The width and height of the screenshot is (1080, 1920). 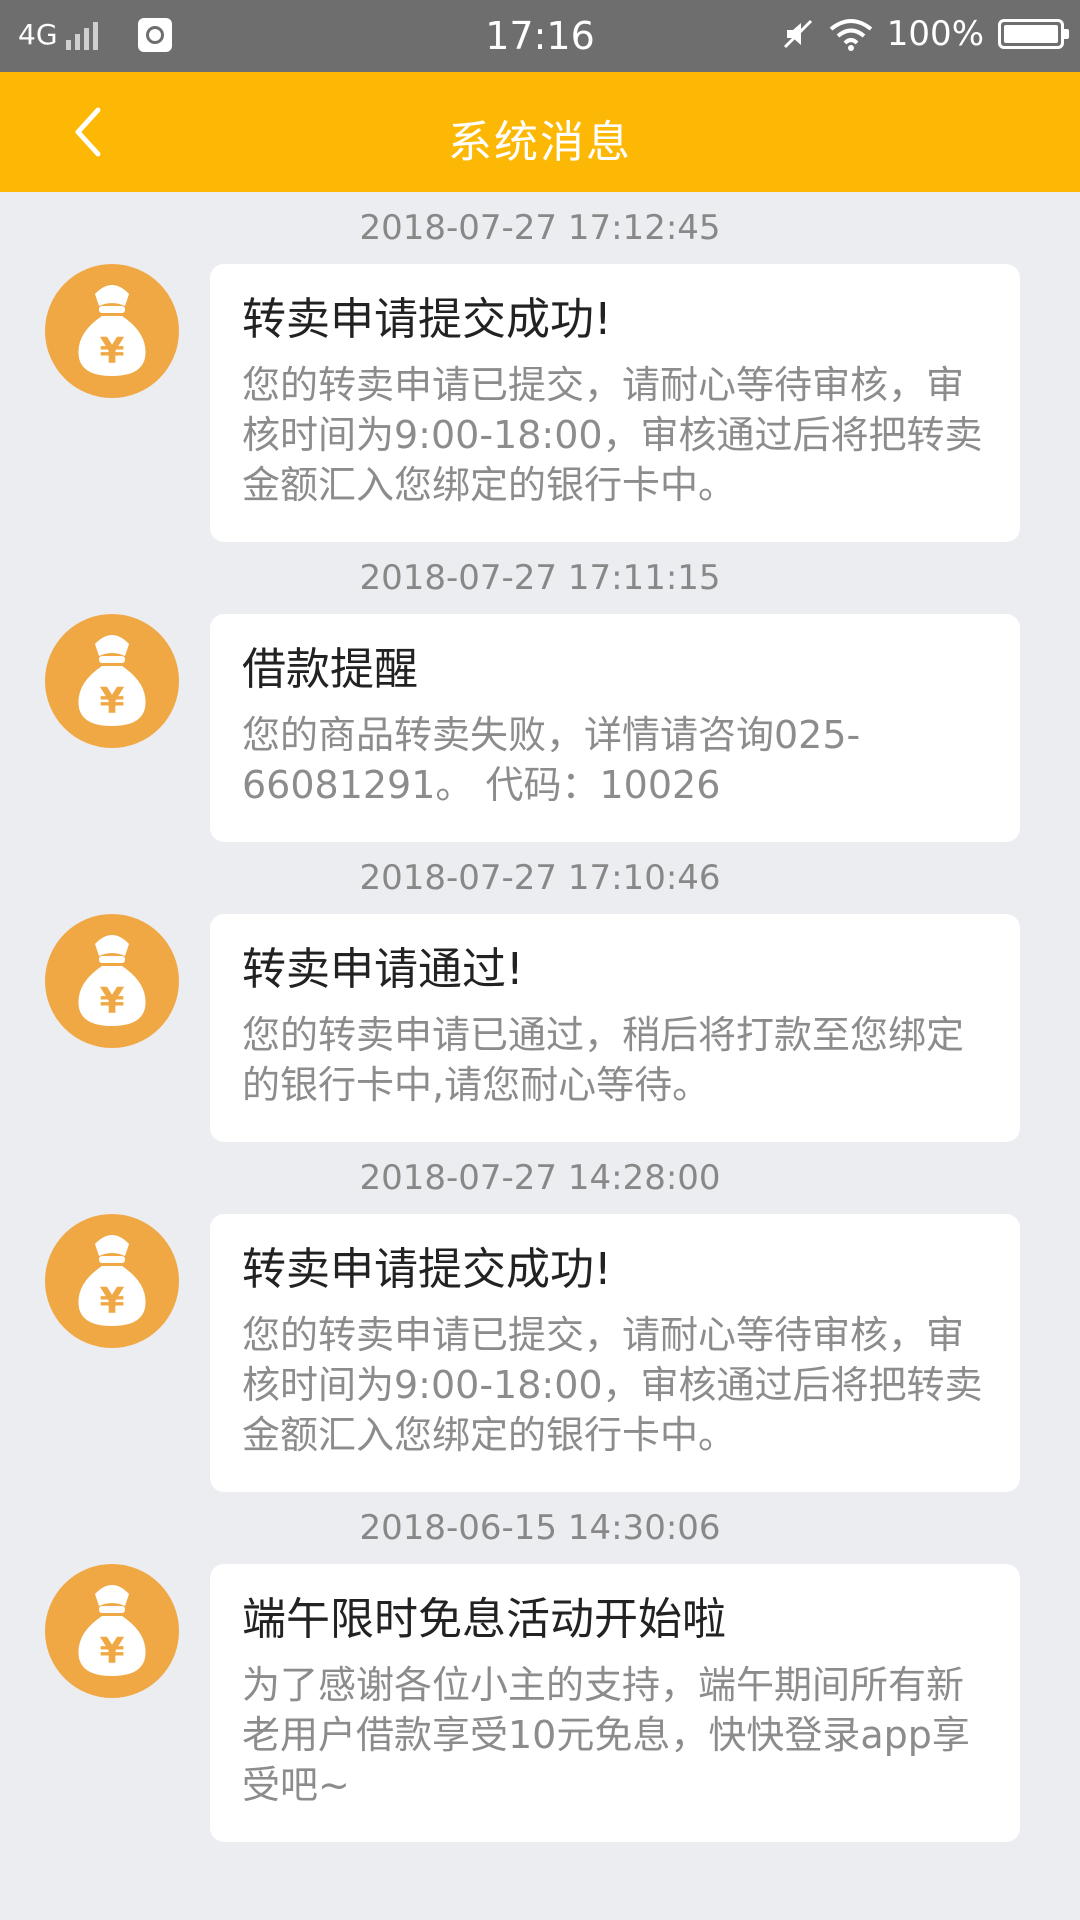 What do you see at coordinates (851, 35) in the screenshot?
I see `wifi-icon` at bounding box center [851, 35].